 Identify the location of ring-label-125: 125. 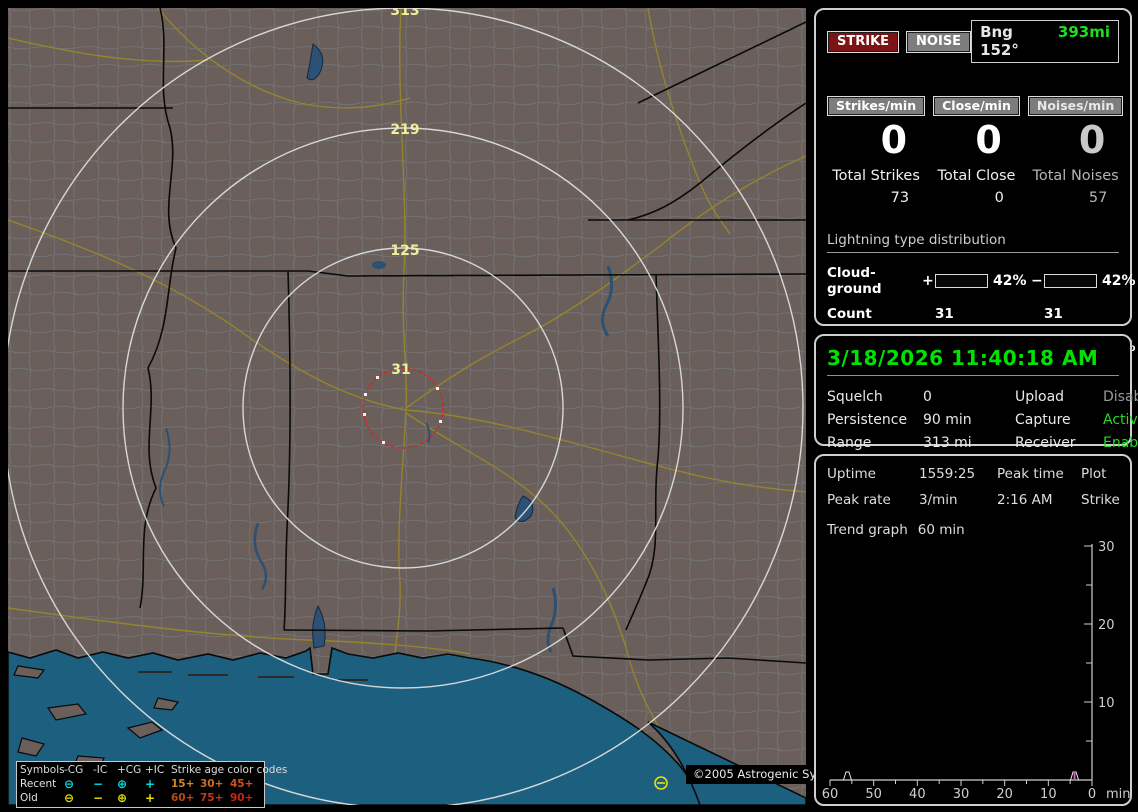
(404, 251).